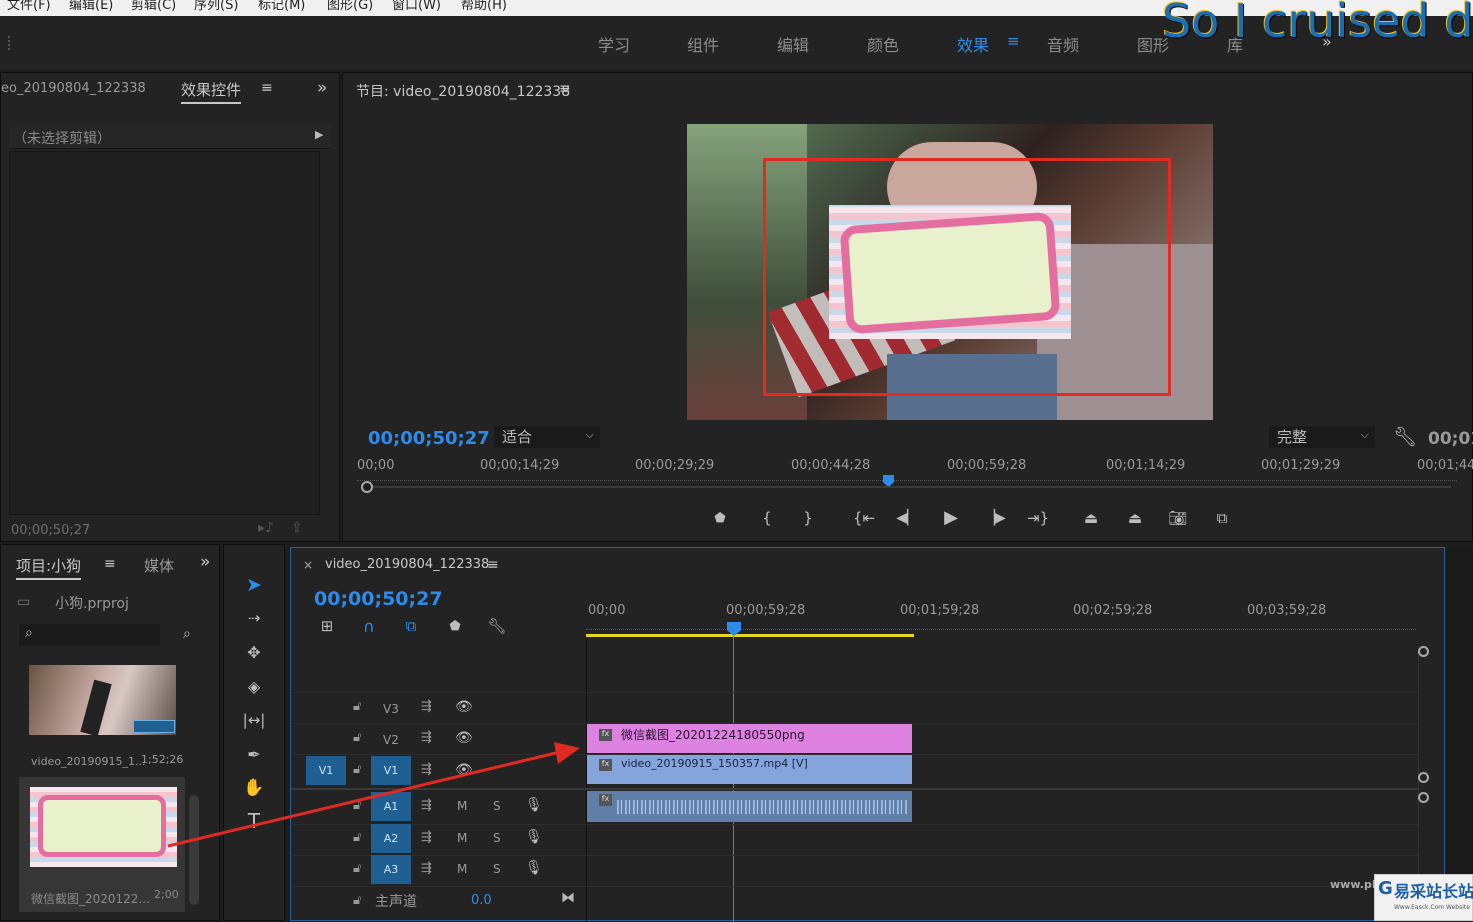 This screenshot has height=922, width=1473. What do you see at coordinates (1432, 907) in the screenshot?
I see `watermark-subtitle: Www.Easck.Com Website` at bounding box center [1432, 907].